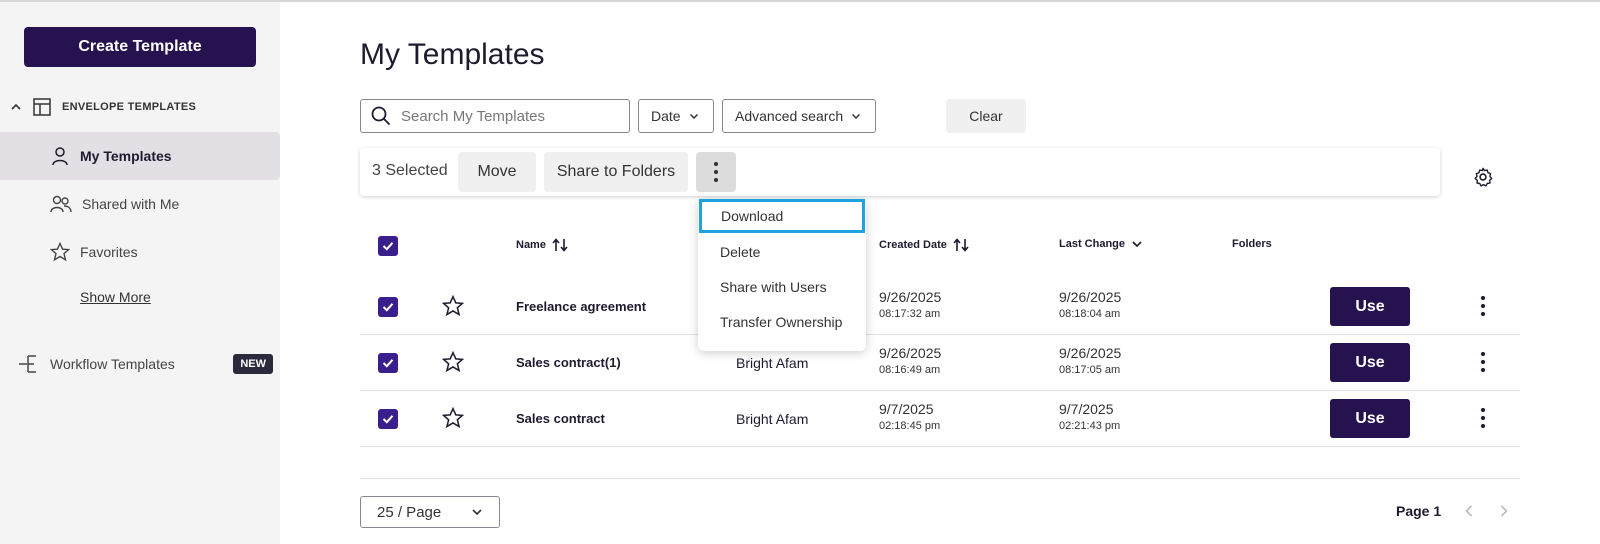 The image size is (1600, 544). I want to click on sidebar-item-my-templates: My Templates, so click(140, 156).